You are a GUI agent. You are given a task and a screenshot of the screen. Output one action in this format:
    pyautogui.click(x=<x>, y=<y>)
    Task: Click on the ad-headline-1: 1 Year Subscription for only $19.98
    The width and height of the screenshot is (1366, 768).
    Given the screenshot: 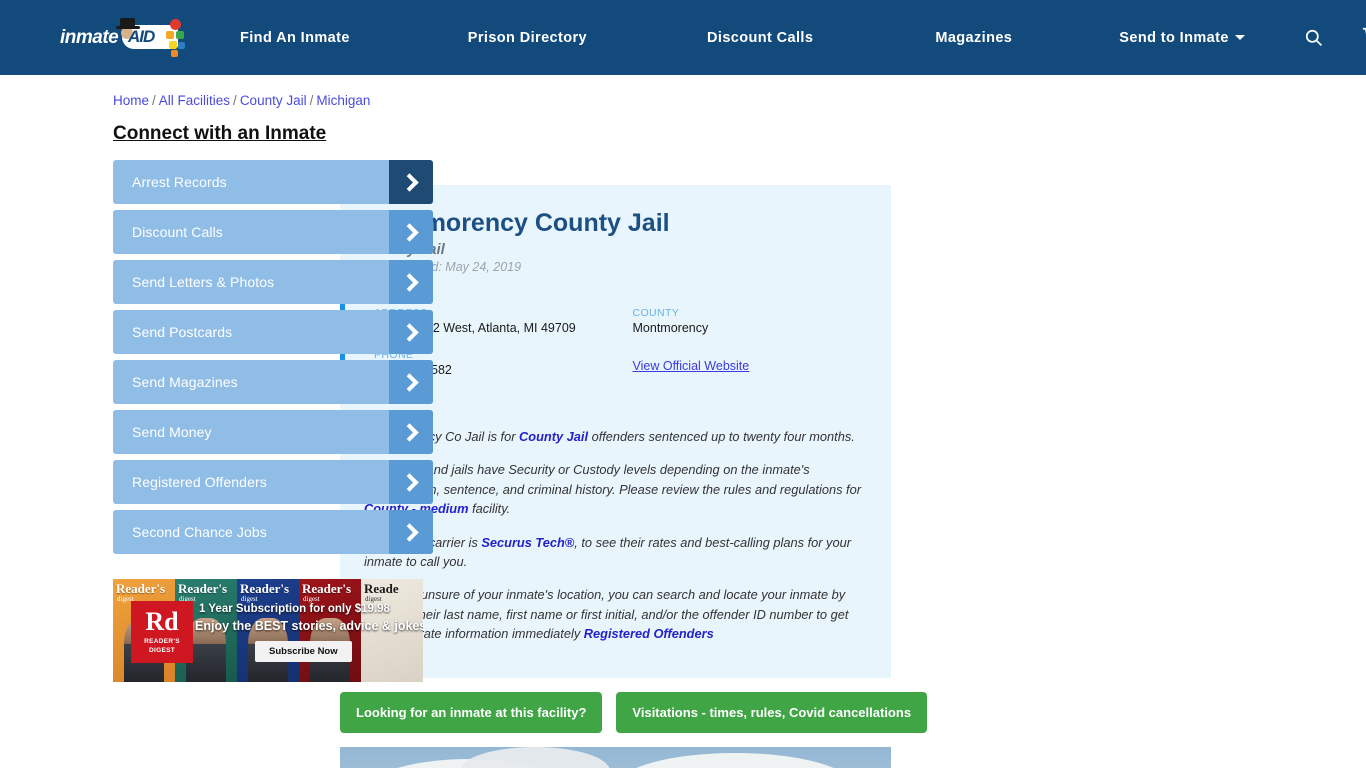 What is the action you would take?
    pyautogui.click(x=294, y=609)
    